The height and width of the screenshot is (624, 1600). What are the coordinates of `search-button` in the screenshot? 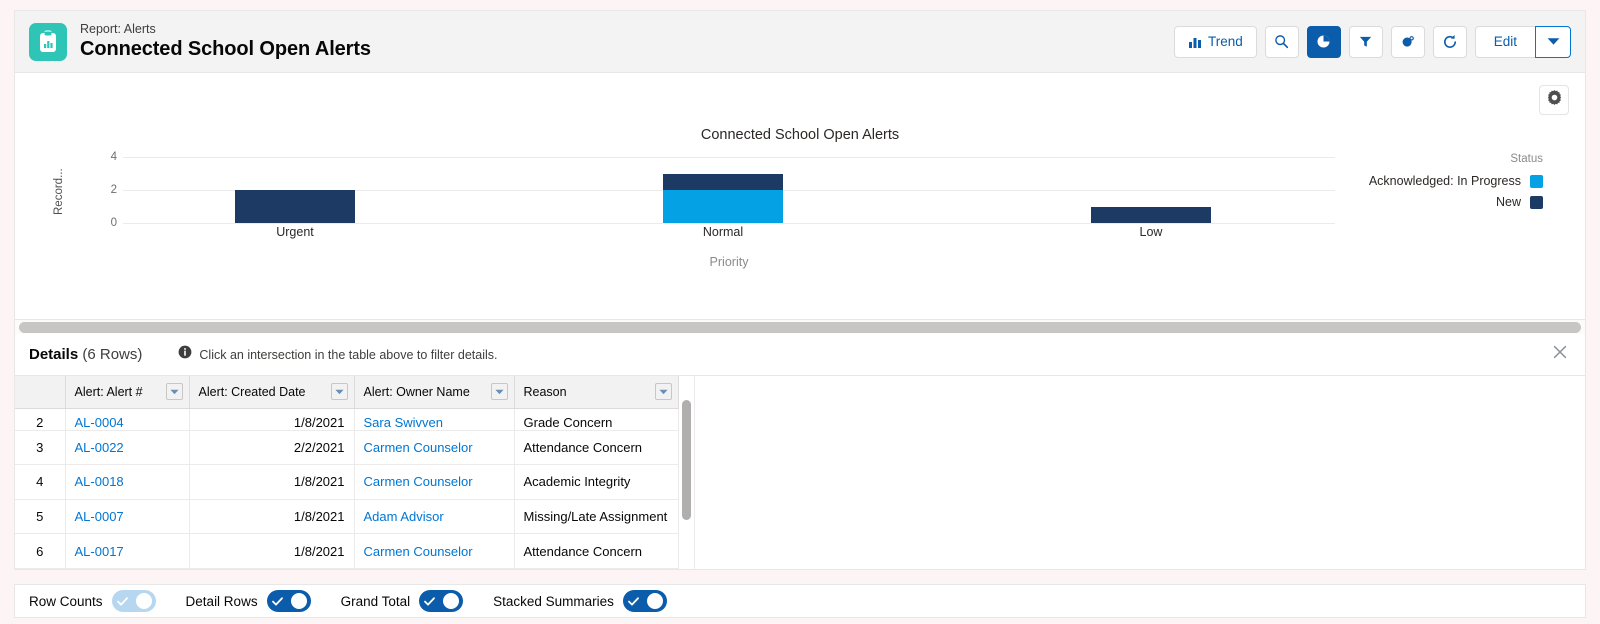 It's located at (1281, 41).